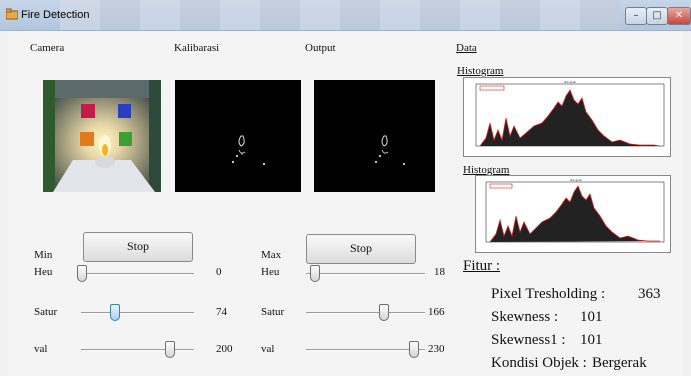 The width and height of the screenshot is (691, 376). Describe the element at coordinates (320, 48) in the screenshot. I see `output-label: Output` at that location.